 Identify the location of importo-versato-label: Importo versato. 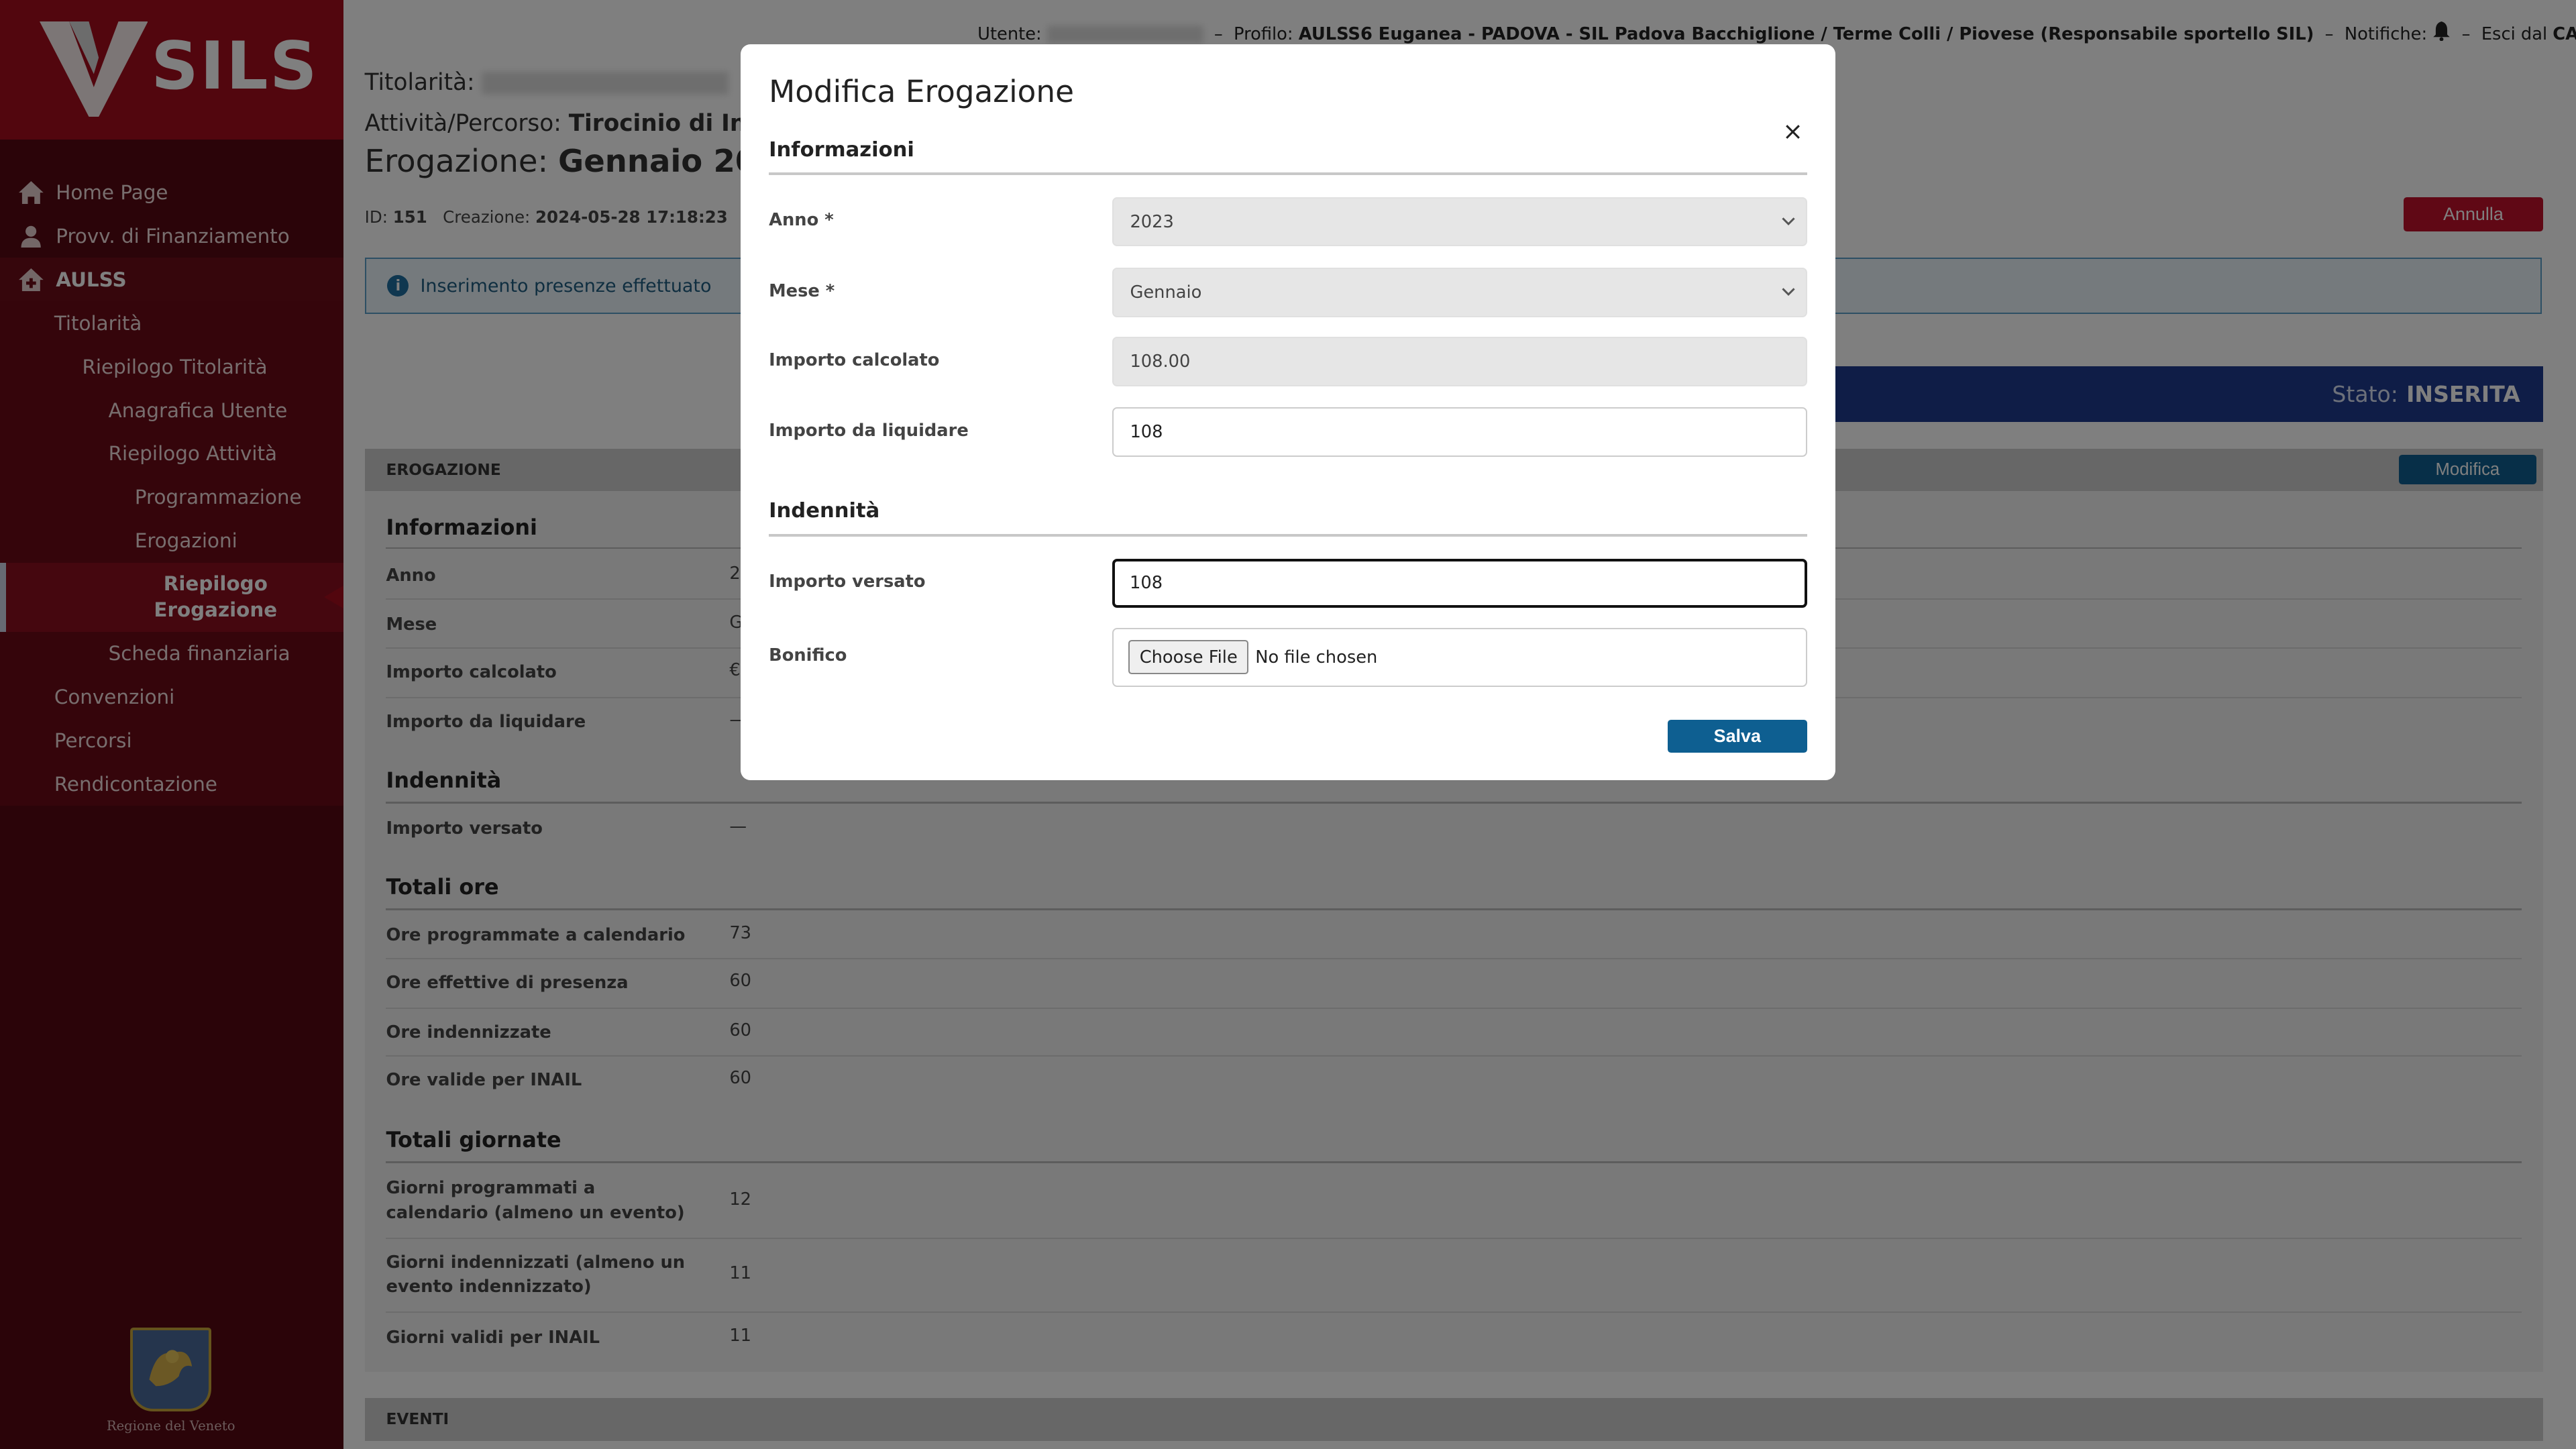
(847, 582).